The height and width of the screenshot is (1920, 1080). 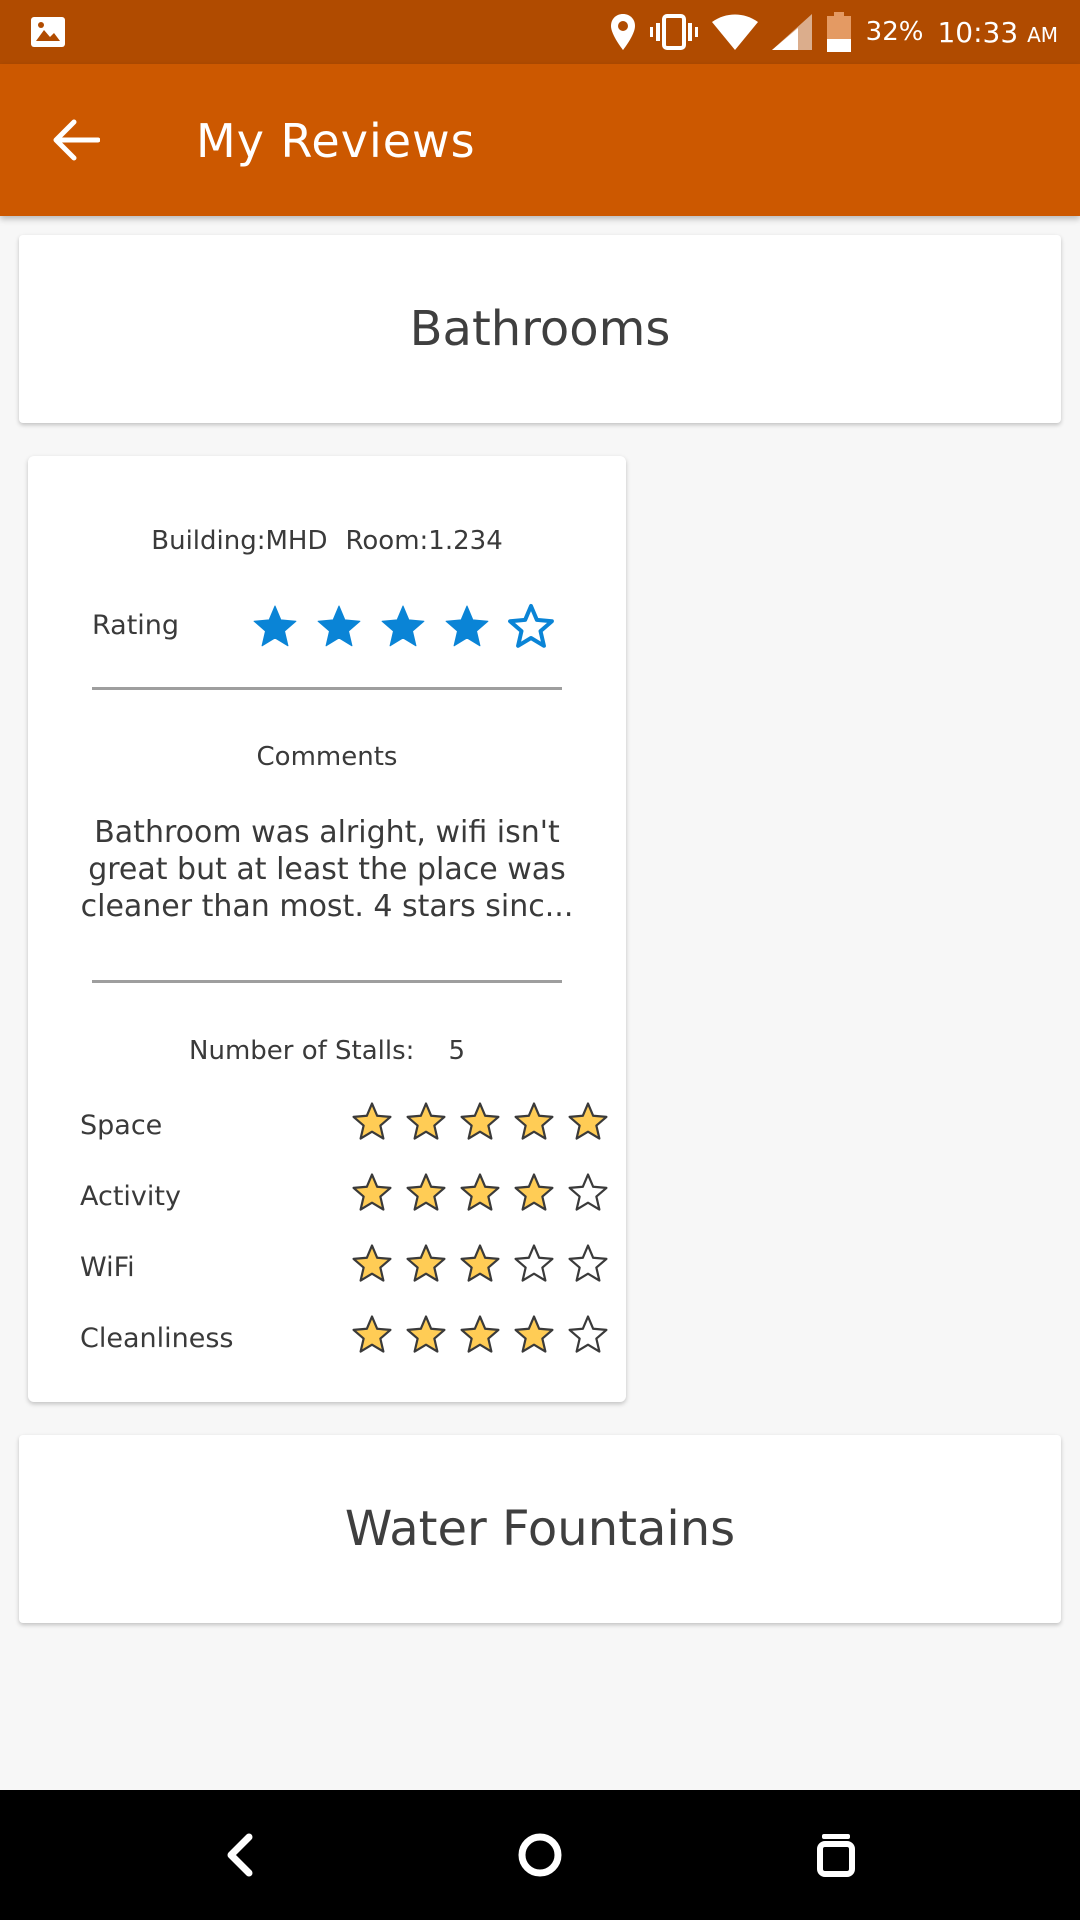 I want to click on clock-time: 10:33, so click(x=978, y=32).